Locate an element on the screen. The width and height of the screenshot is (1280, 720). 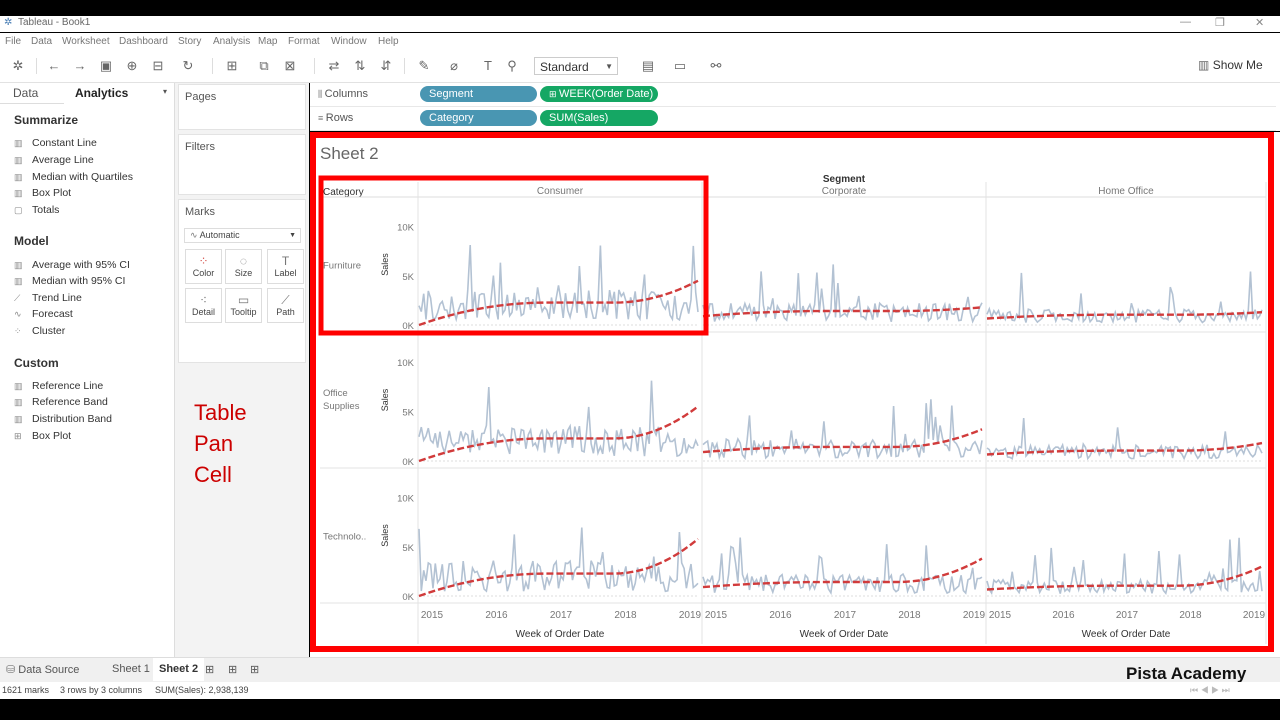
analytics-item-average-line: ▥ Average Line is located at coordinates (54, 160).